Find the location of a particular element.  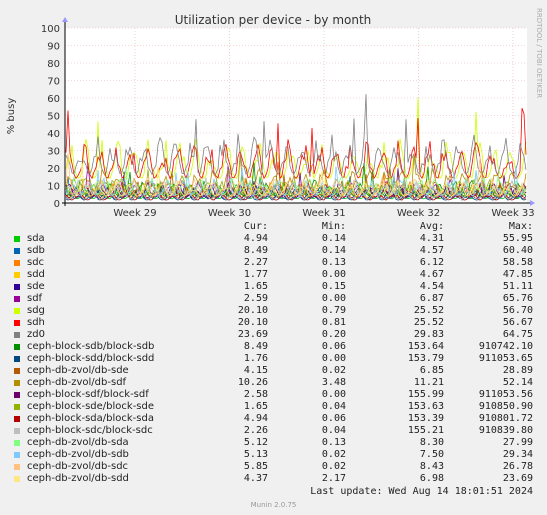

legend-row: zd0 23.69 0.20 29.83 64.75 is located at coordinates (273, 335).